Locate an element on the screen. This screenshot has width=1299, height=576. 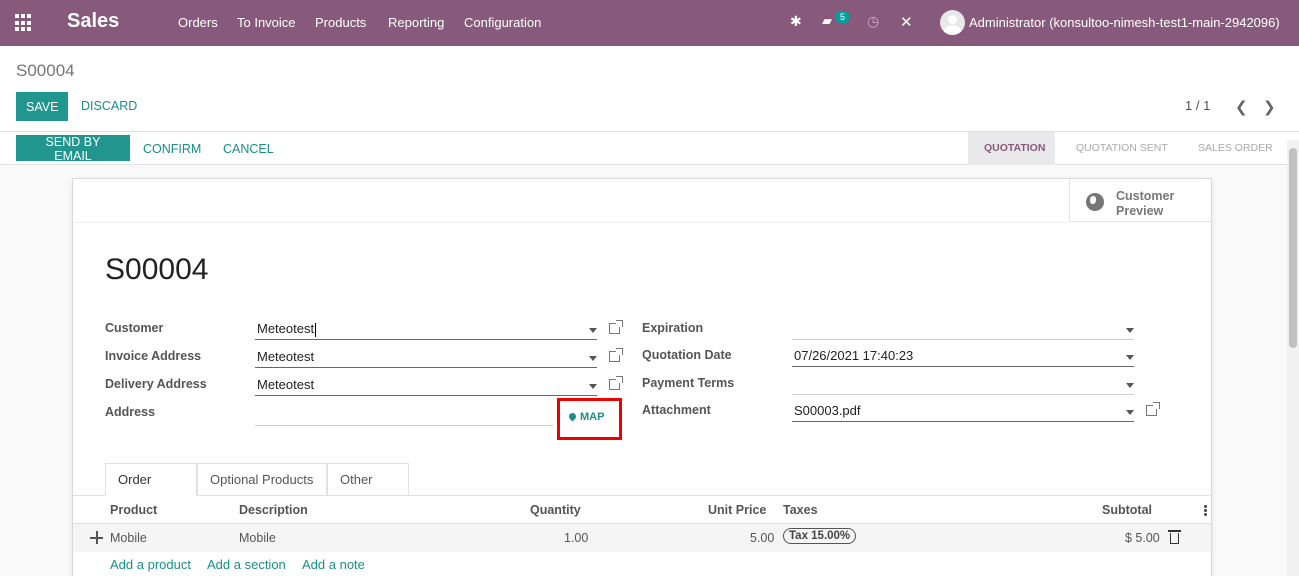
cell-product: Mobile is located at coordinates (128, 538).